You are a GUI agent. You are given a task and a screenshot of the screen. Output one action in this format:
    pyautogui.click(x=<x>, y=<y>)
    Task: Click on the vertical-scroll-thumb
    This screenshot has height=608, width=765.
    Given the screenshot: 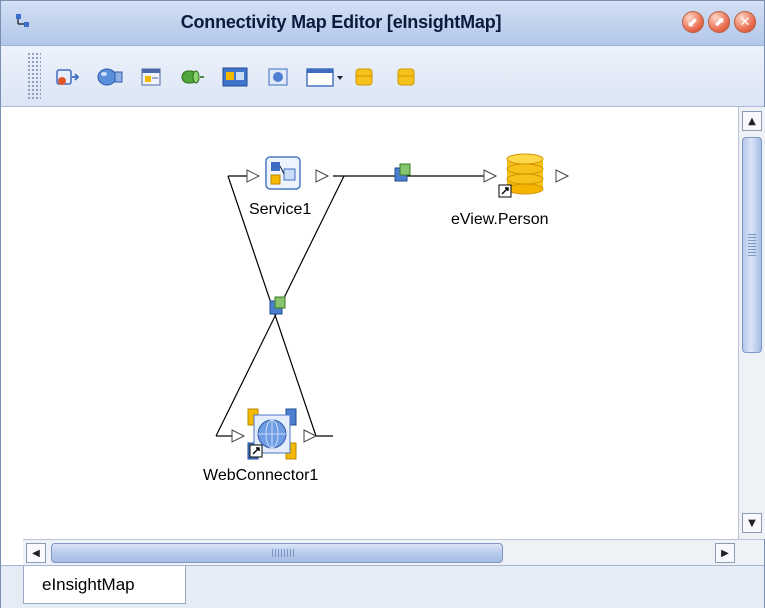 What is the action you would take?
    pyautogui.click(x=752, y=245)
    